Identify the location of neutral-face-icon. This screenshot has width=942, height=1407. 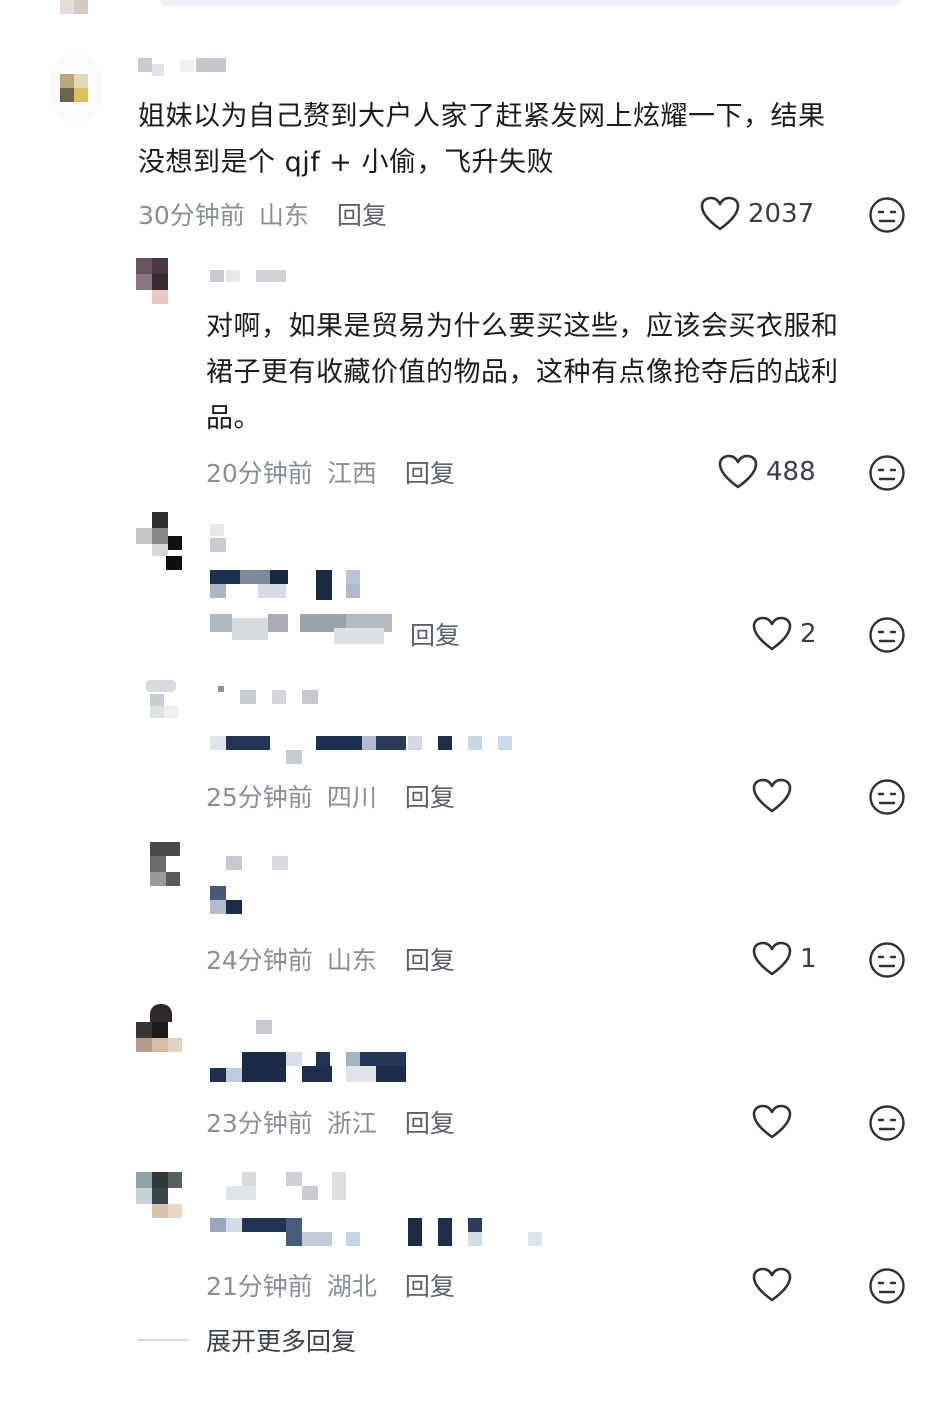
(887, 1286).